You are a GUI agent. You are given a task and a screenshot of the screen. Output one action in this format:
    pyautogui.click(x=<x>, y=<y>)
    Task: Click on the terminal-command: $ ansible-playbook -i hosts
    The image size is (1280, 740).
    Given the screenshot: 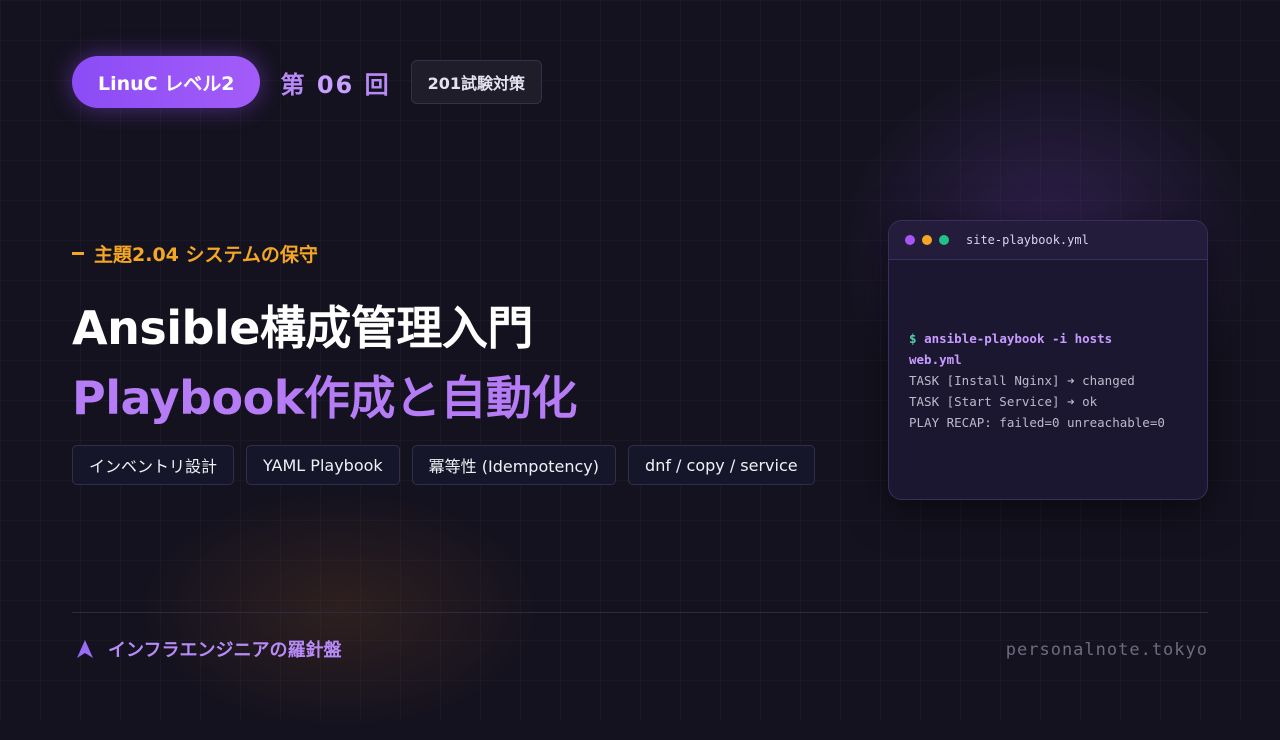 What is the action you would take?
    pyautogui.click(x=1048, y=338)
    